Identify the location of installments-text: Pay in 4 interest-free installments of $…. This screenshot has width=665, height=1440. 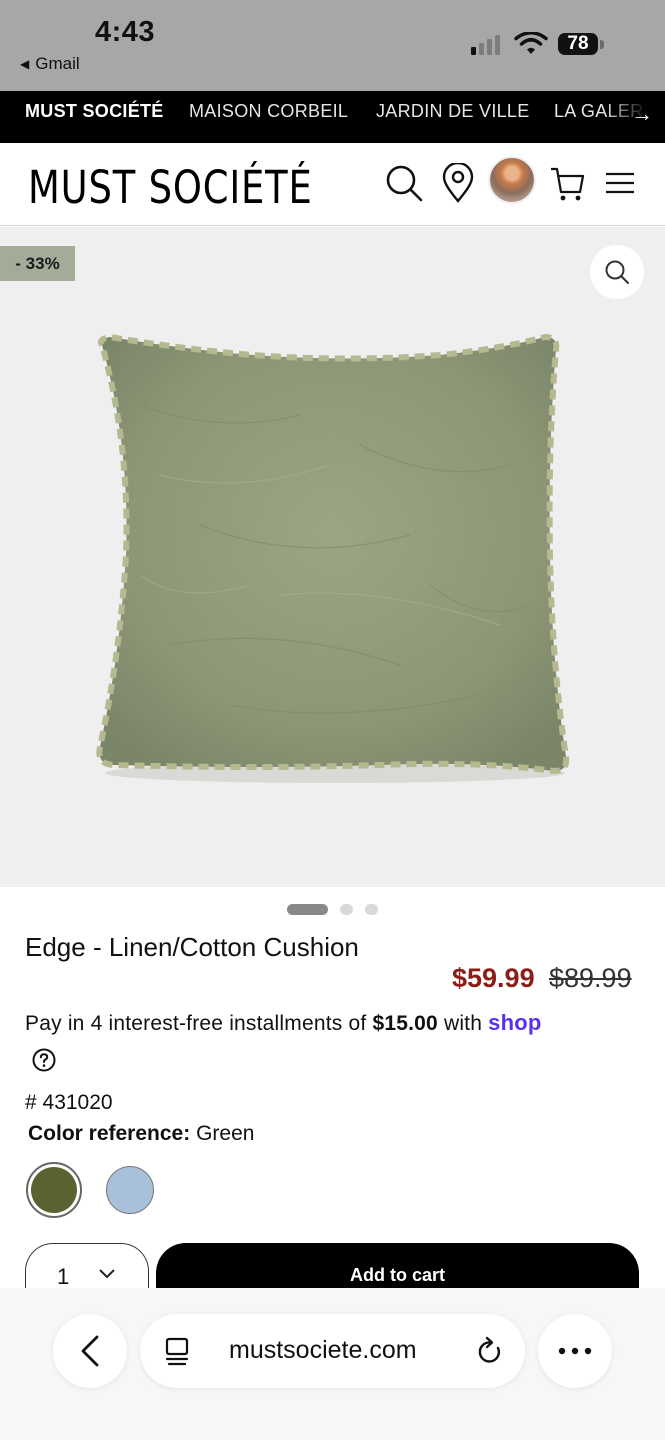
(283, 1023).